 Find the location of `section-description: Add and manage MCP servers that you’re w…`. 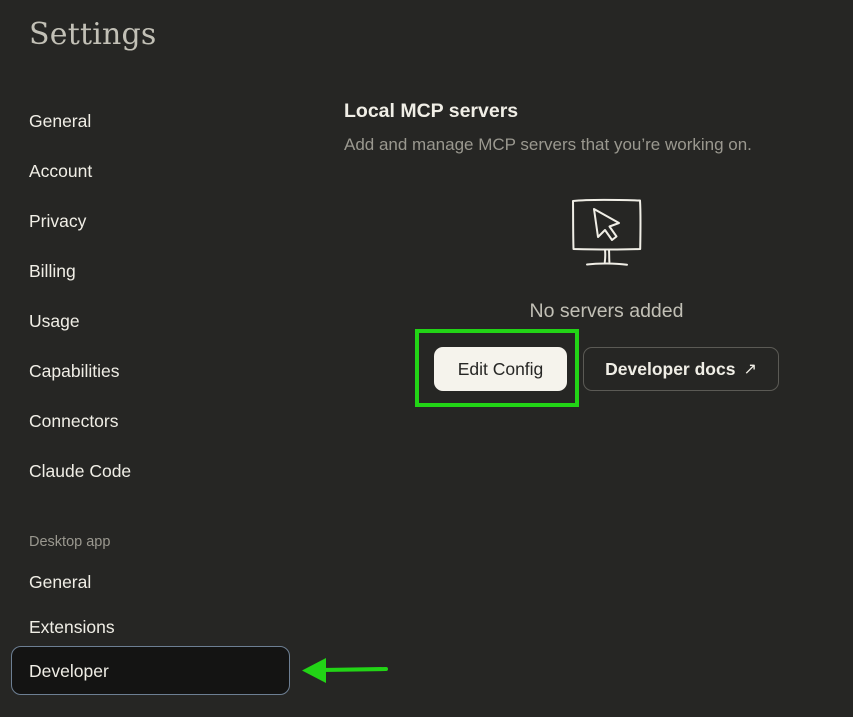

section-description: Add and manage MCP servers that you’re w… is located at coordinates (548, 144).